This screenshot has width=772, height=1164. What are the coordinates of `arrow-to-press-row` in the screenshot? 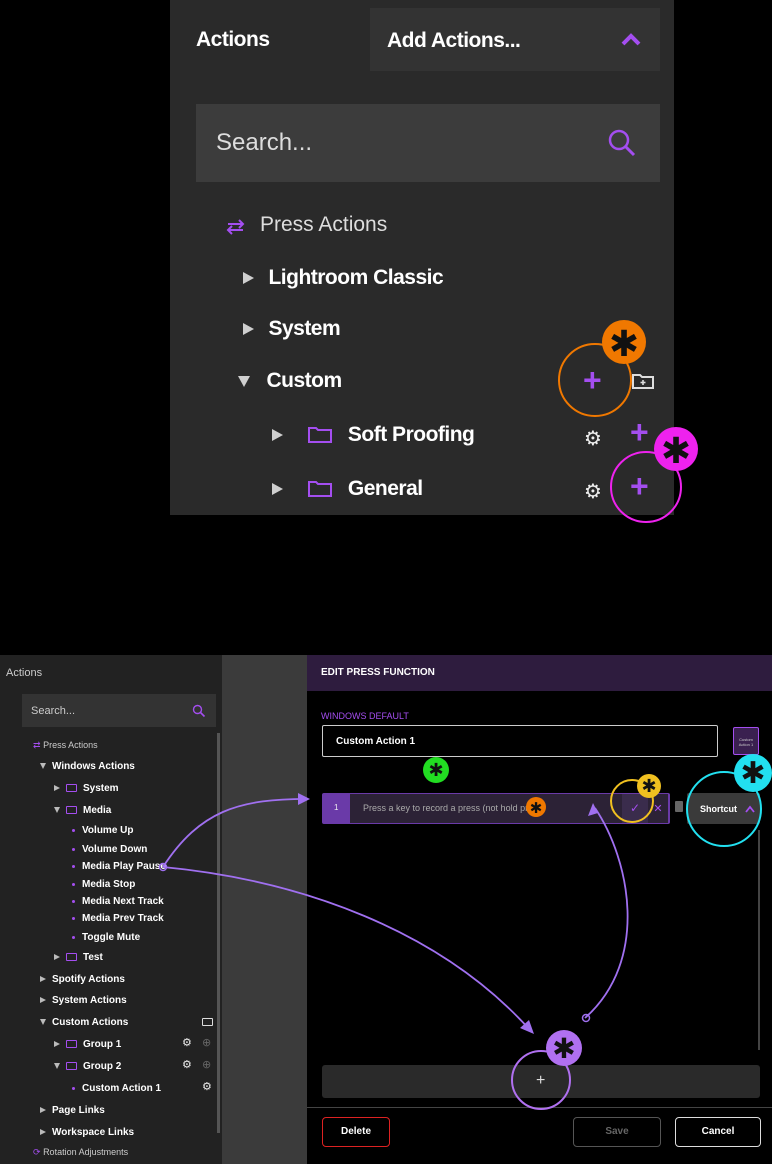 It's located at (231, 833).